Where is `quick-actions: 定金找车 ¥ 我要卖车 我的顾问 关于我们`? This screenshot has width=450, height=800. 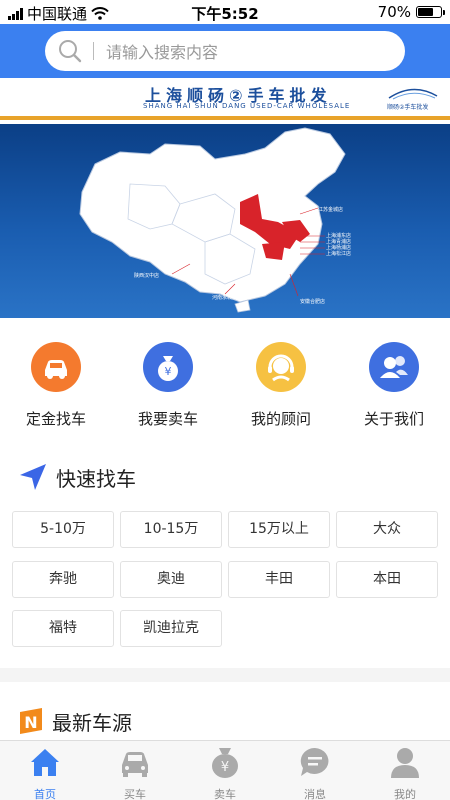
quick-actions: 定金找车 ¥ 我要卖车 我的顾问 关于我们 is located at coordinates (225, 385).